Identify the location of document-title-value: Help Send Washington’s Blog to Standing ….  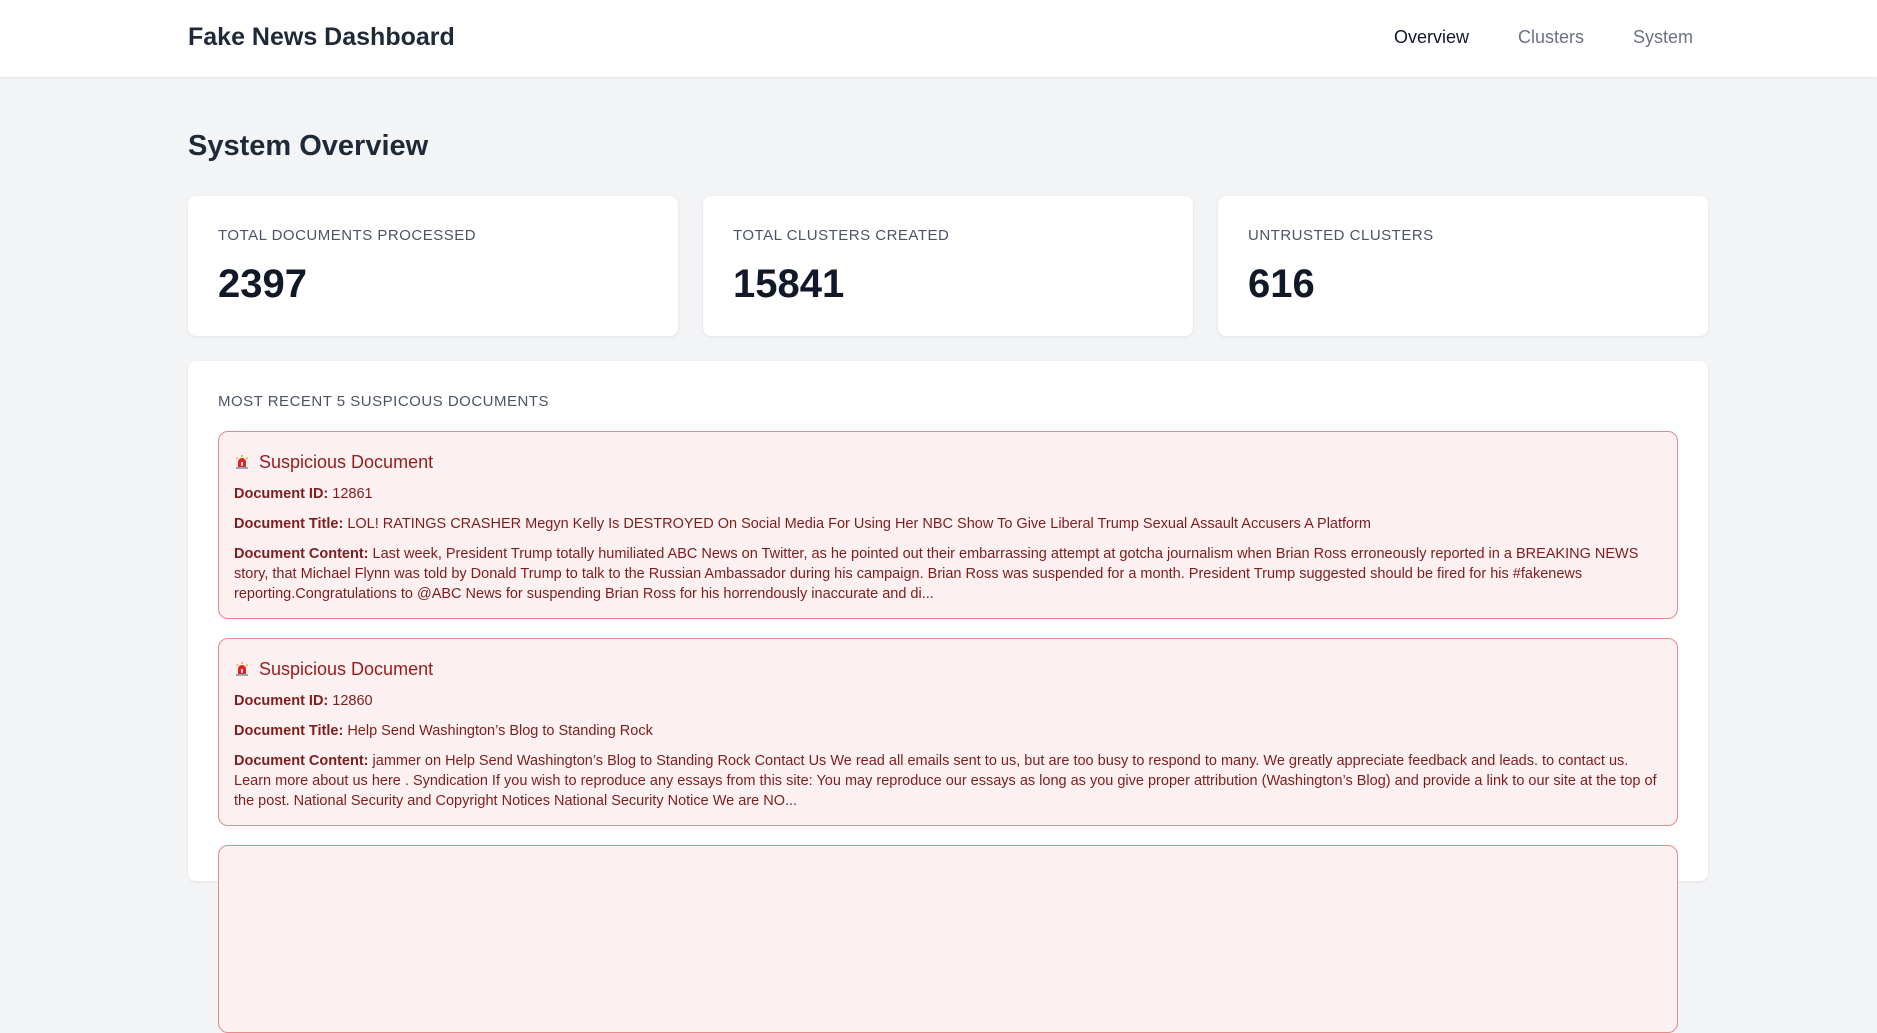
(500, 731).